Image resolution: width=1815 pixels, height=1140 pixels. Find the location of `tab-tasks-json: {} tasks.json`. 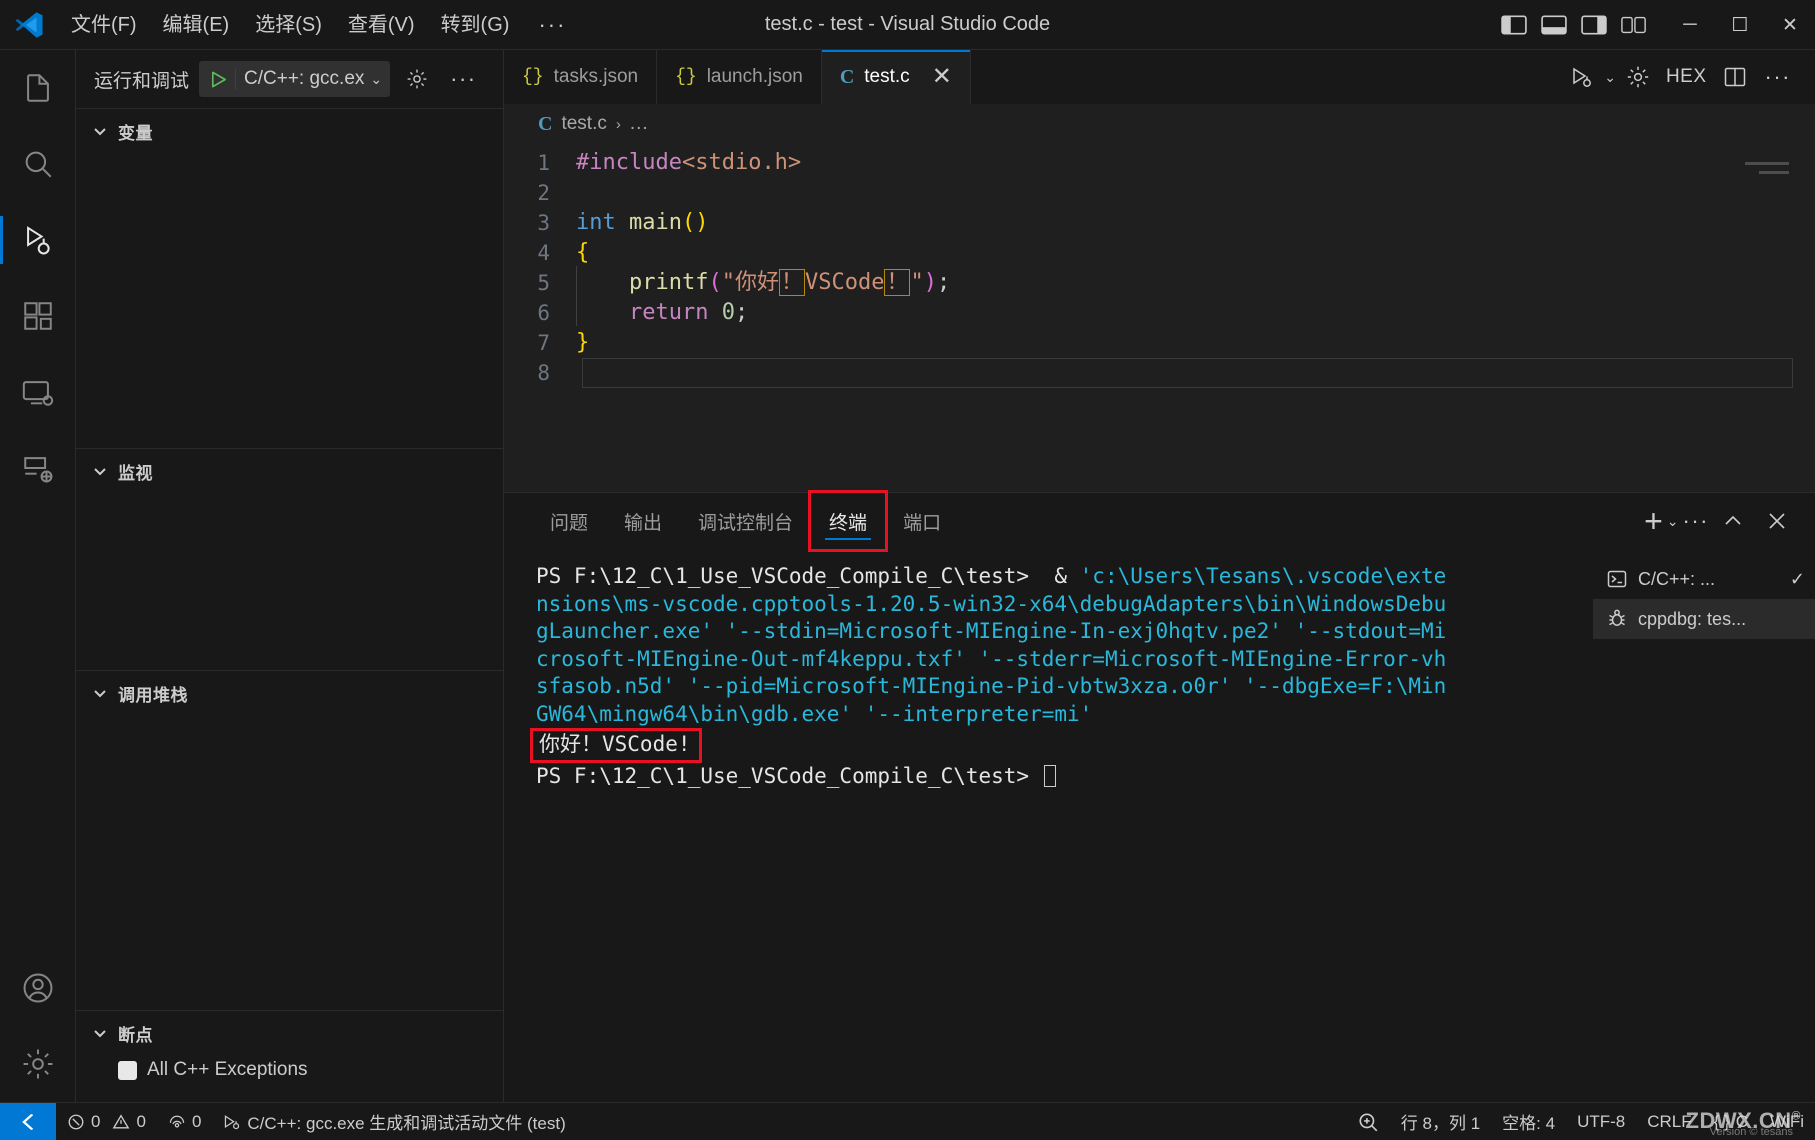

tab-tasks-json: {} tasks.json is located at coordinates (581, 77).